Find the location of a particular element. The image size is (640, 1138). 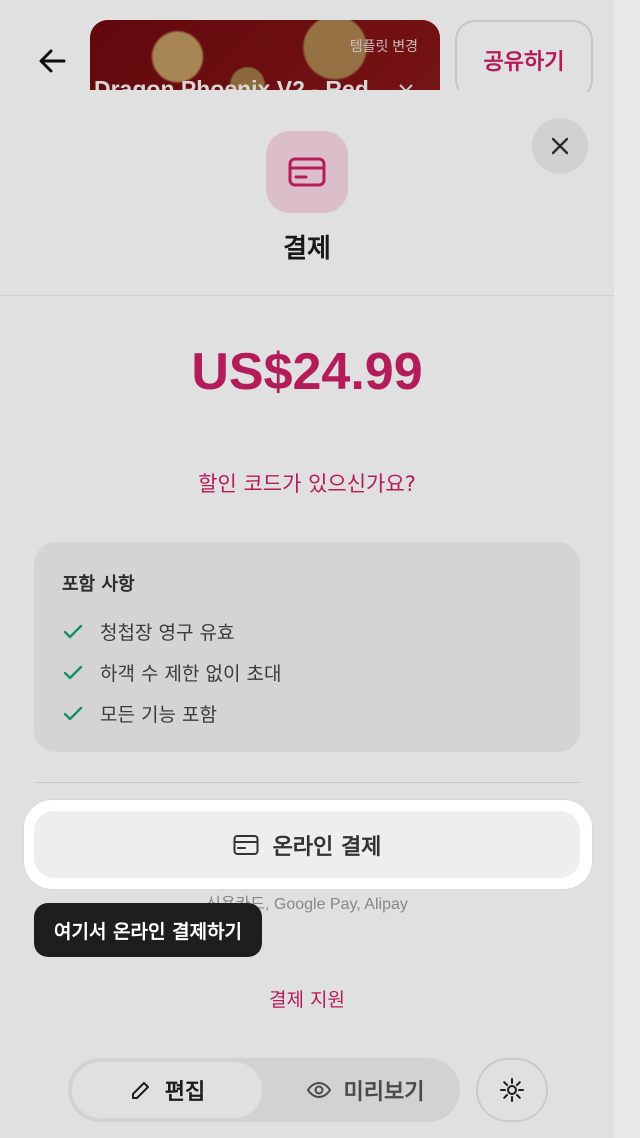

online-payment-label: 온라인 결제 is located at coordinates (327, 847).